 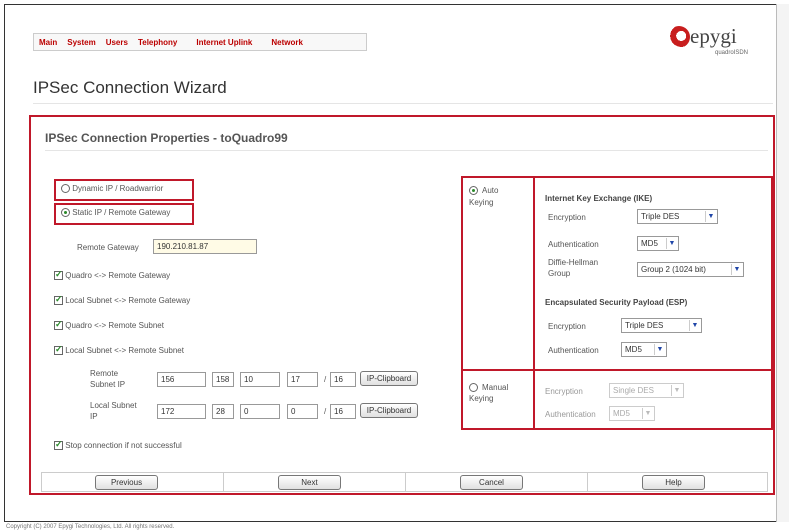 What do you see at coordinates (573, 350) in the screenshot?
I see `esp-auth-label: Authentication` at bounding box center [573, 350].